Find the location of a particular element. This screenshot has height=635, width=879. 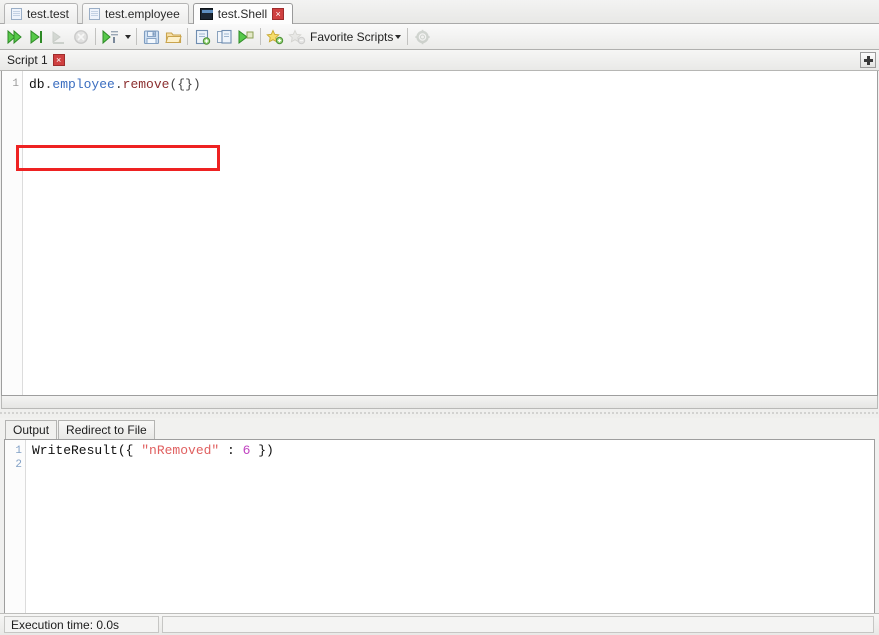

favorite-scripts-label: Favorite Scripts is located at coordinates (352, 36).